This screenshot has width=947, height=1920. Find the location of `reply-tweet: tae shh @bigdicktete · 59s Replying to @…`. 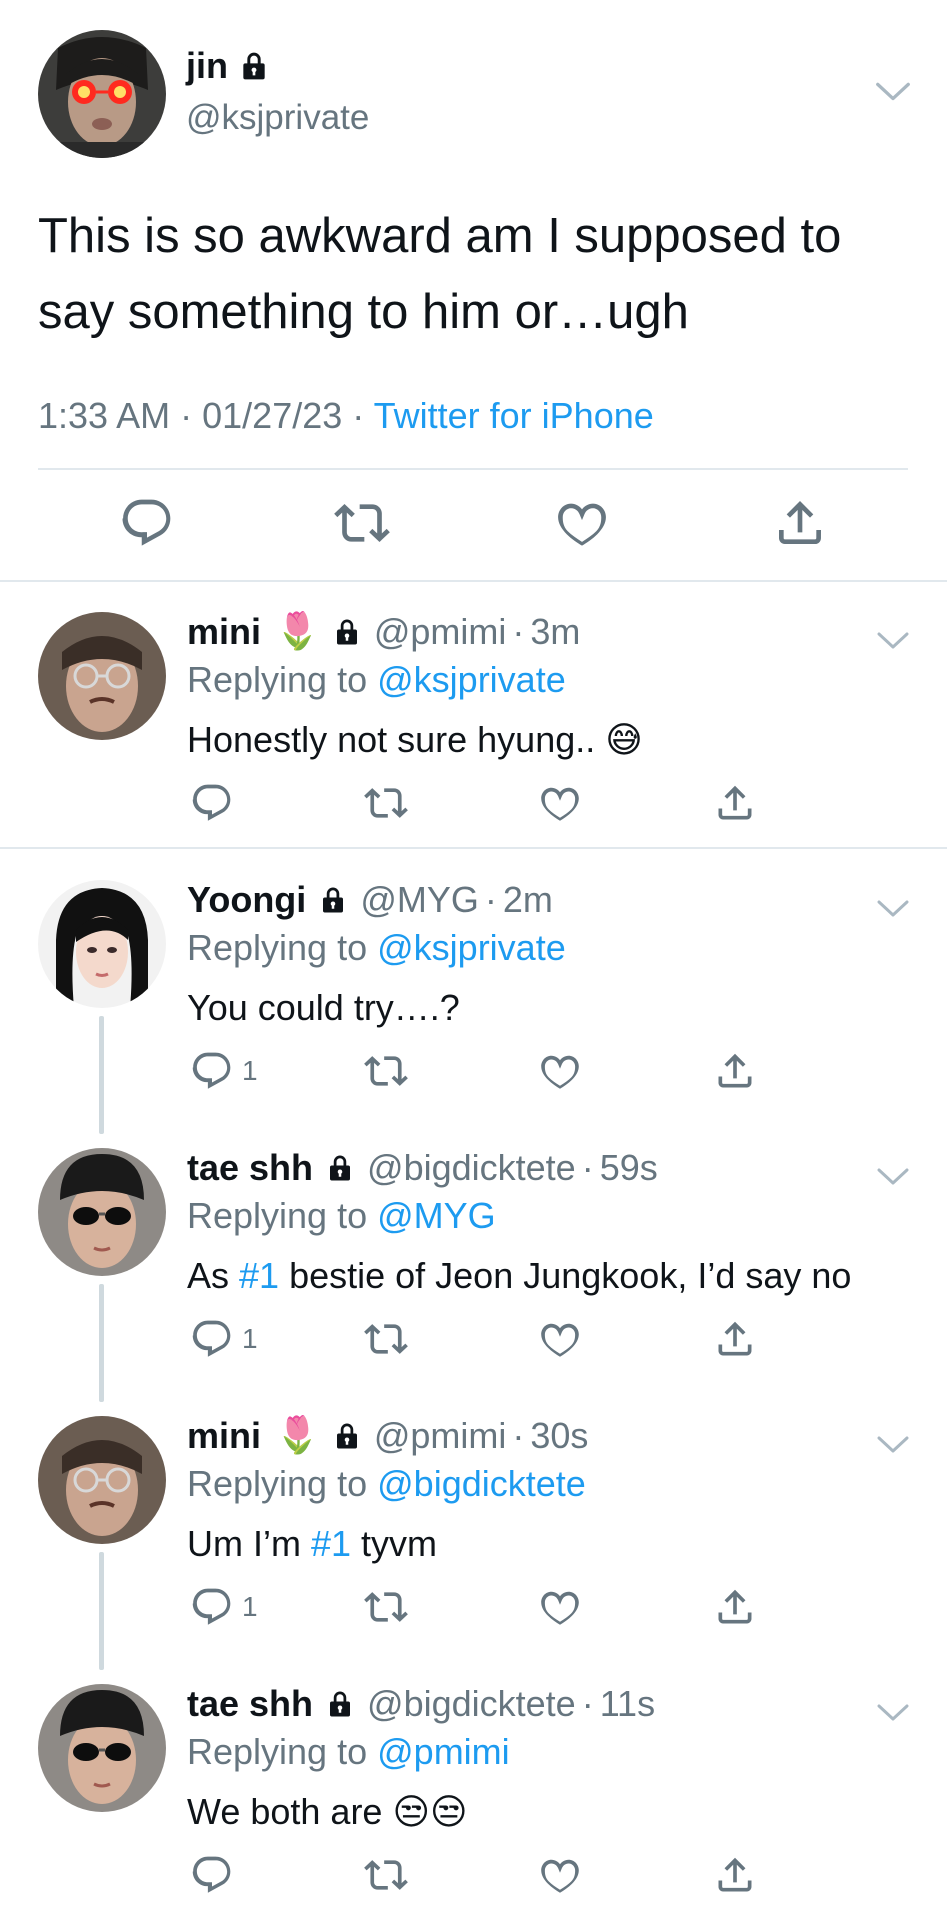

reply-tweet: tae shh @bigdicktete · 59s Replying to @… is located at coordinates (473, 1282).